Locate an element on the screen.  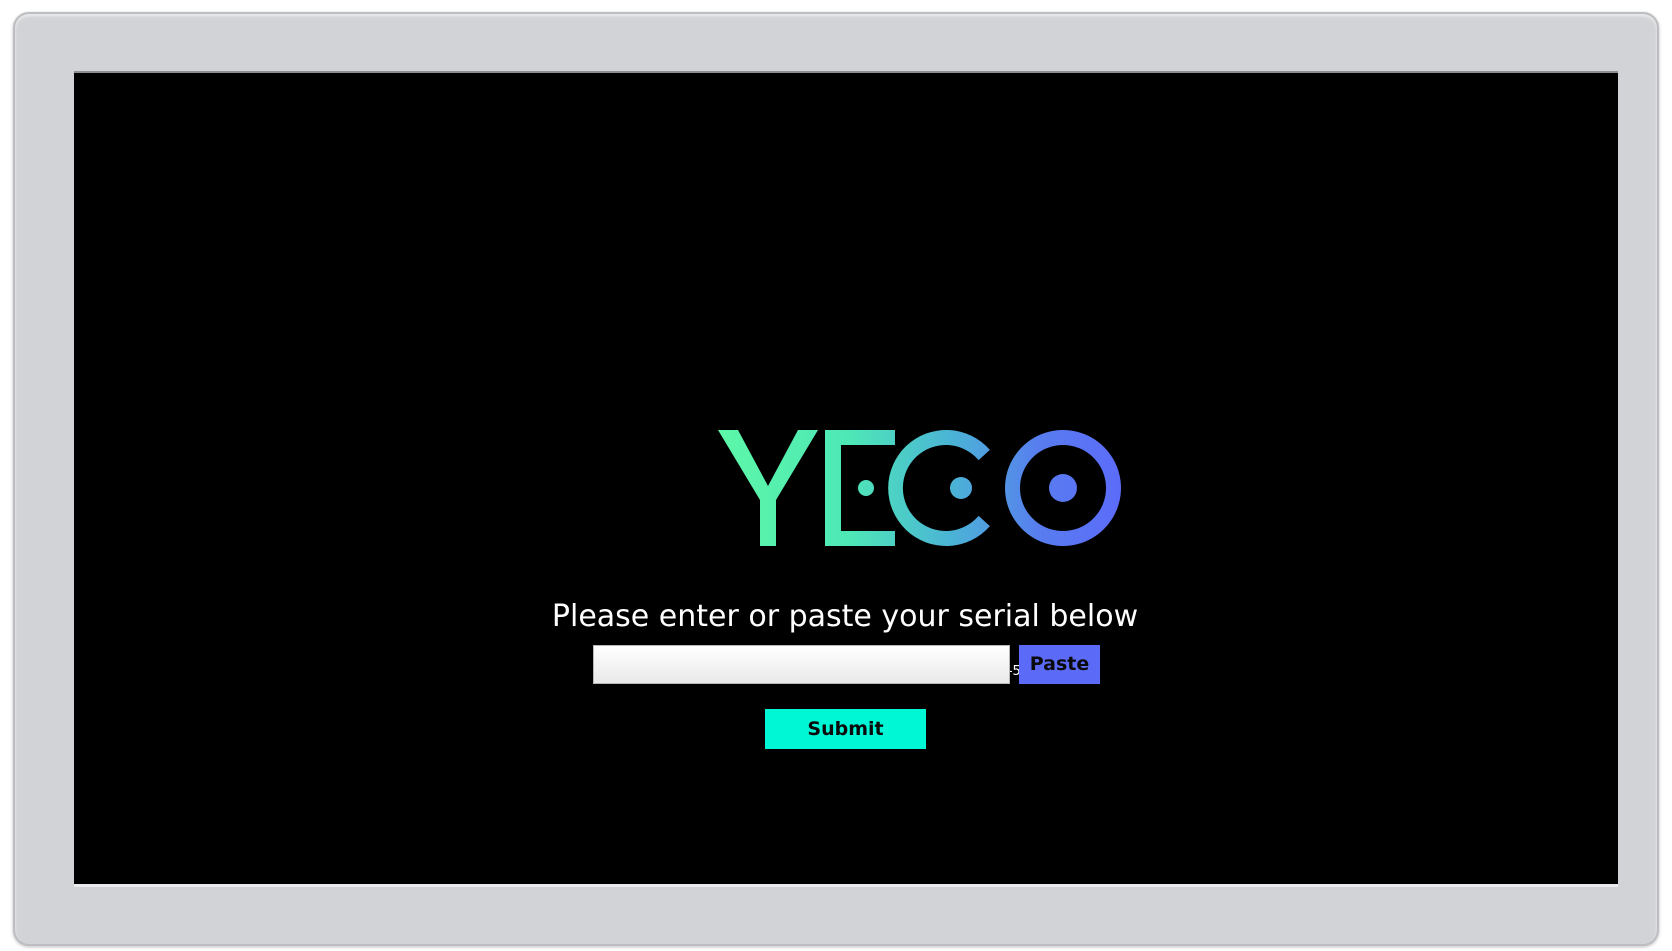
serial-input is located at coordinates (801, 664).